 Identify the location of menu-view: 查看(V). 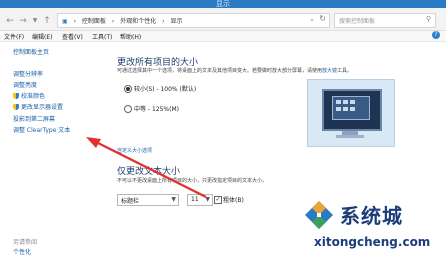
(72, 36).